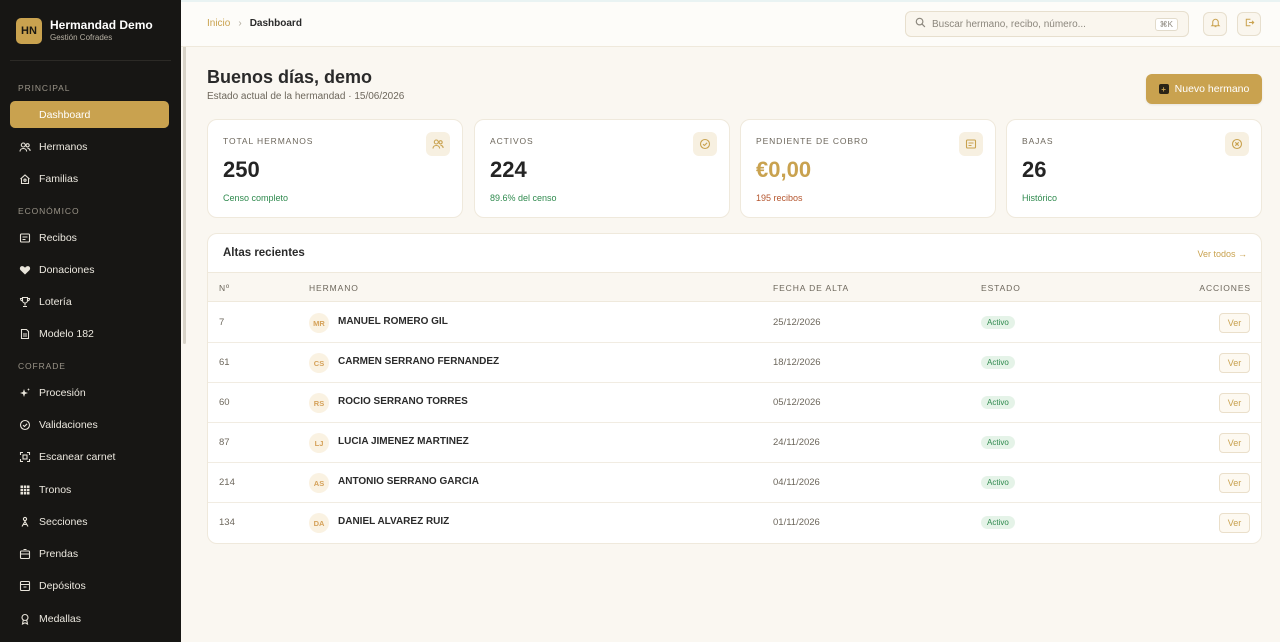  I want to click on sidebar-item-loteria: Lotería, so click(89, 301).